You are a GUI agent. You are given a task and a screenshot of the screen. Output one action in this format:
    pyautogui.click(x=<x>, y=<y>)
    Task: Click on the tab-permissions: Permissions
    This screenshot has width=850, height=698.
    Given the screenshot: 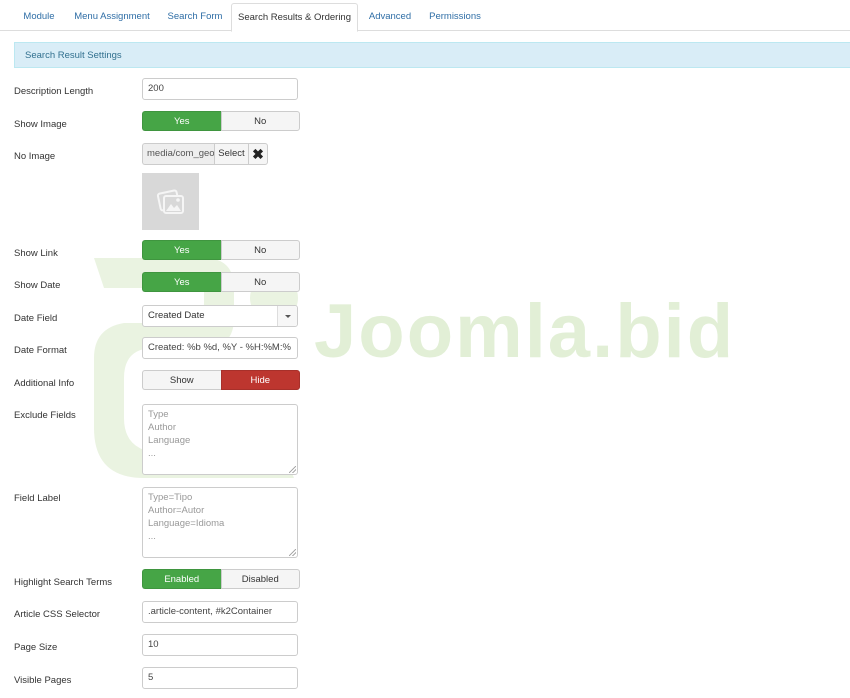 What is the action you would take?
    pyautogui.click(x=455, y=17)
    